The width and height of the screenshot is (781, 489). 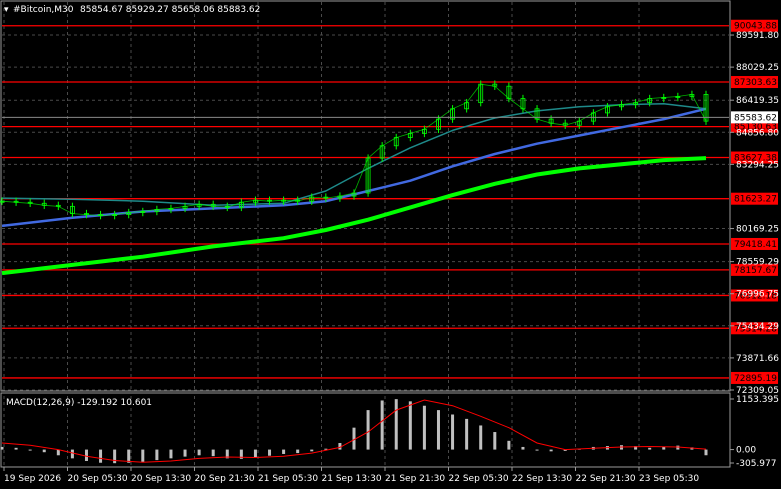 What do you see at coordinates (225, 479) in the screenshot?
I see `x-tick-label: 20 Sep 21:30` at bounding box center [225, 479].